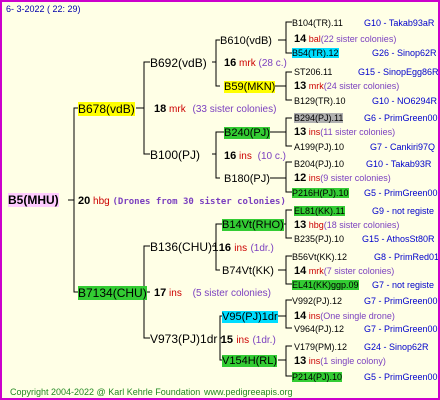  Describe the element at coordinates (272, 63) in the screenshot. I see `gen3-queen-1-note: (28 c.)` at that location.